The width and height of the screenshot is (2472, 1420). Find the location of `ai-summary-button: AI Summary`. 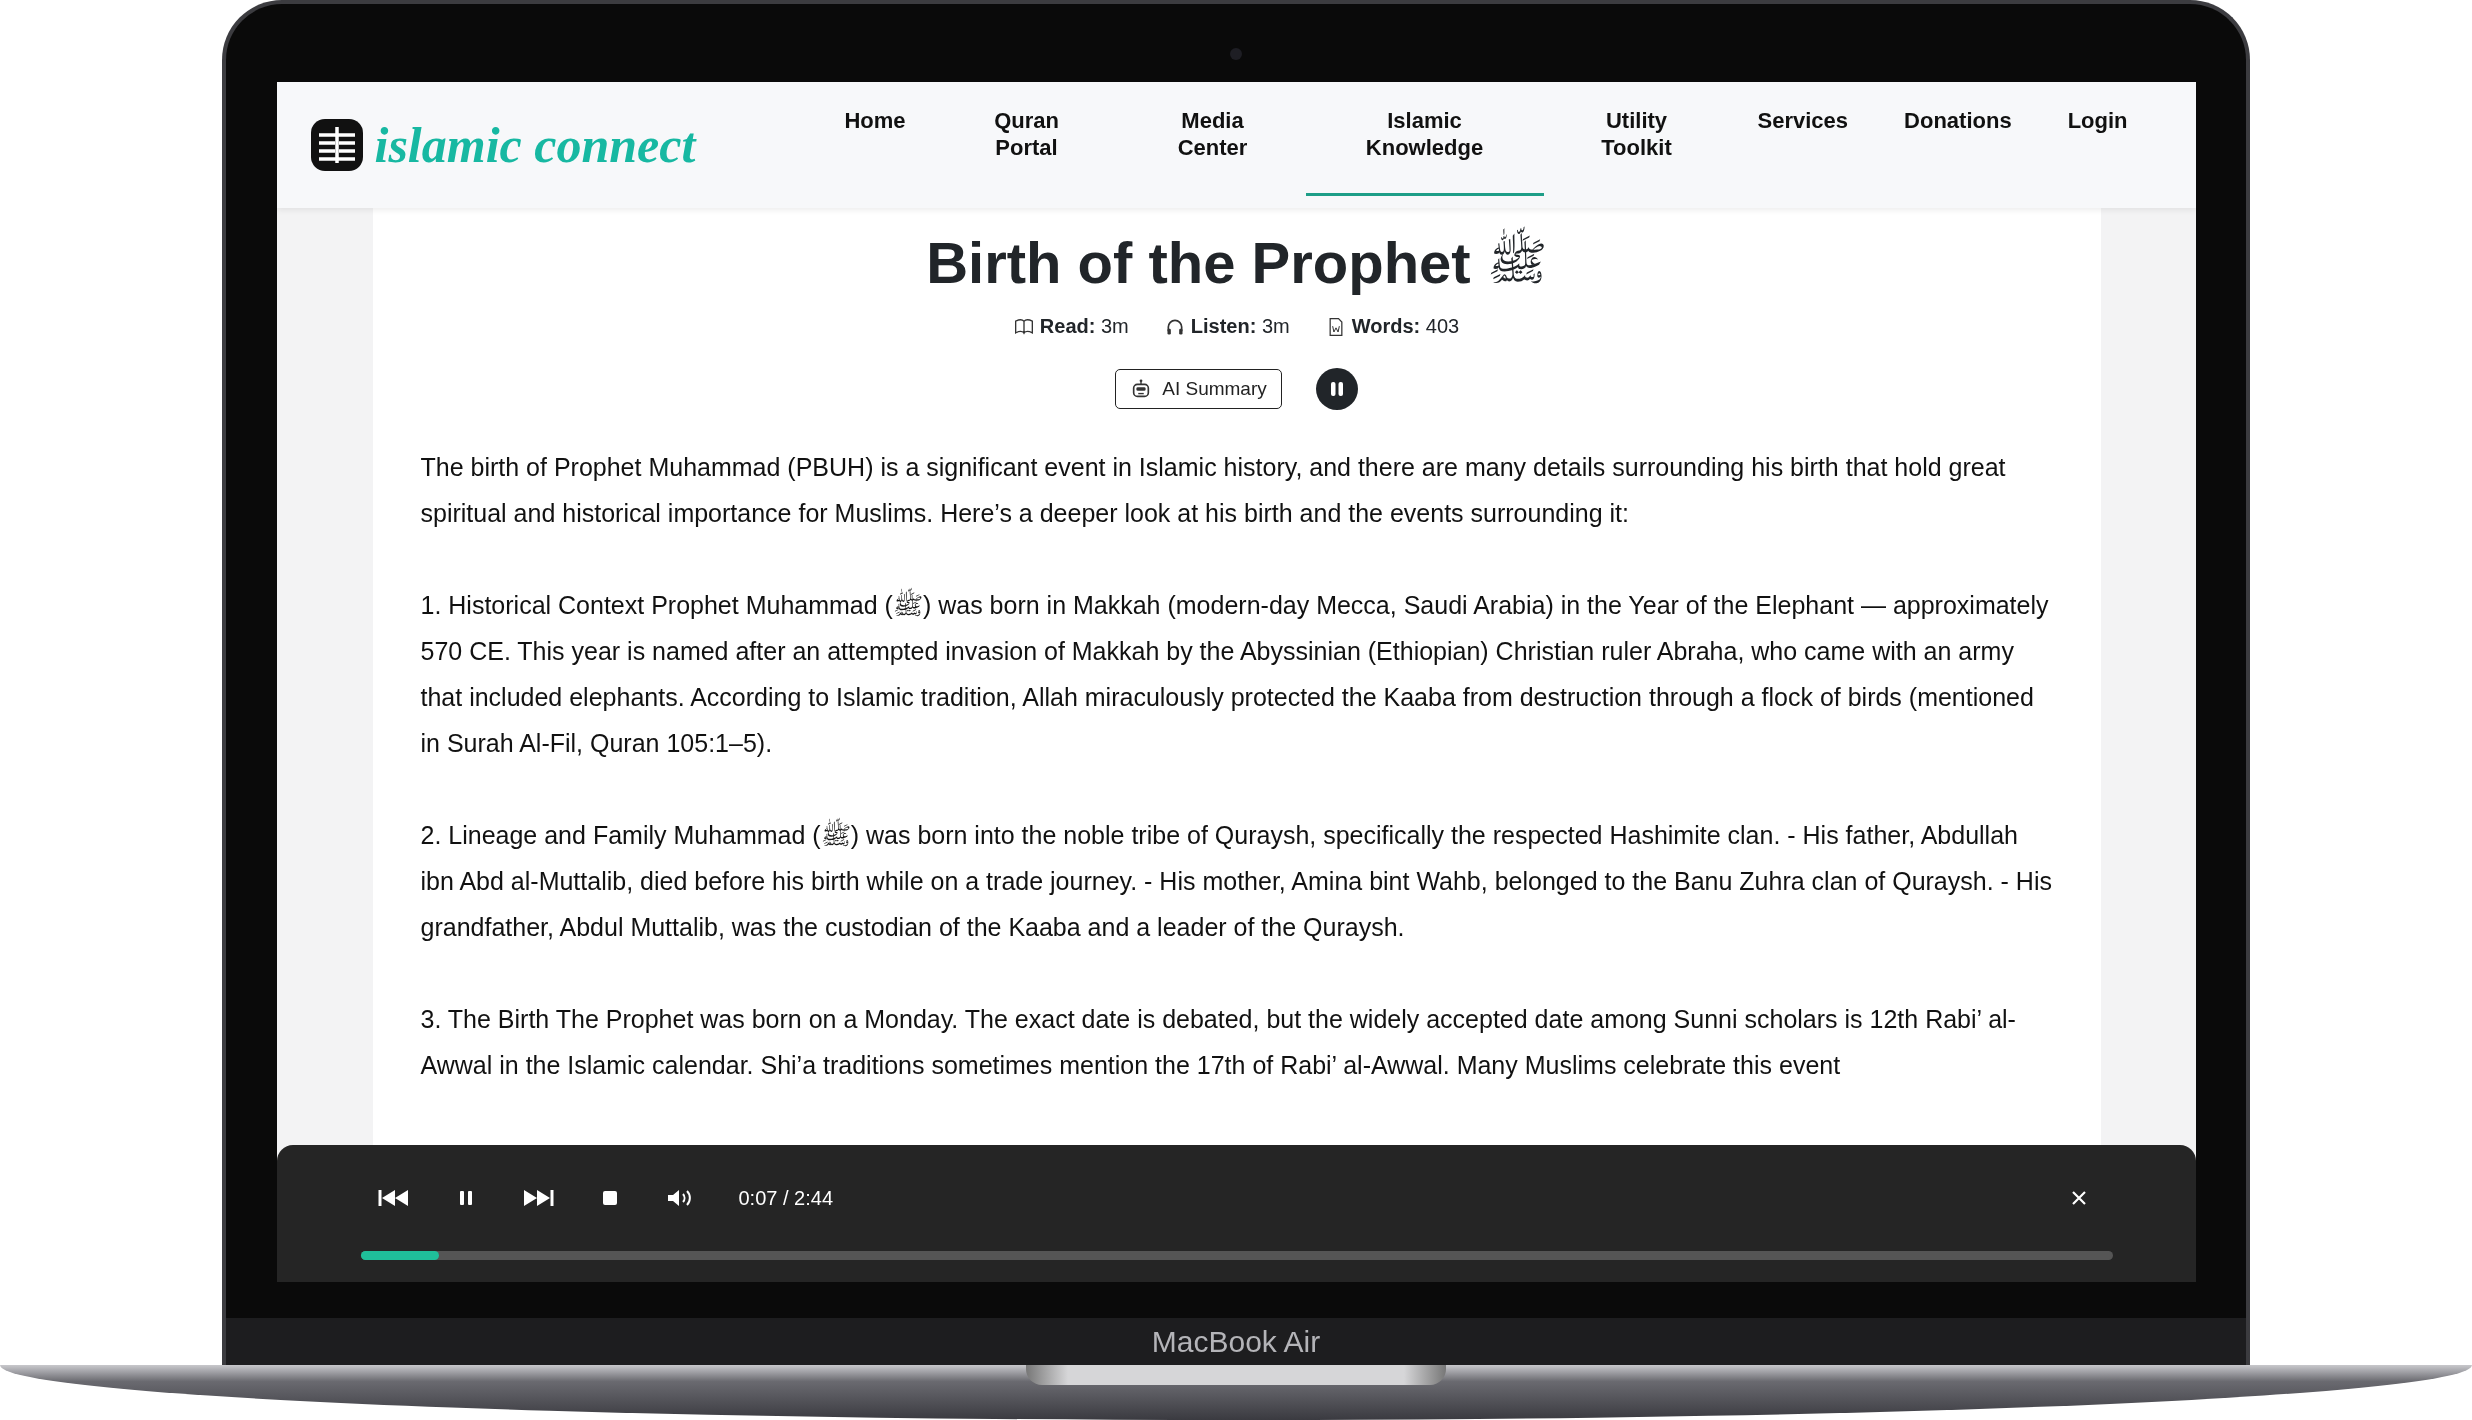

ai-summary-button: AI Summary is located at coordinates (1198, 389).